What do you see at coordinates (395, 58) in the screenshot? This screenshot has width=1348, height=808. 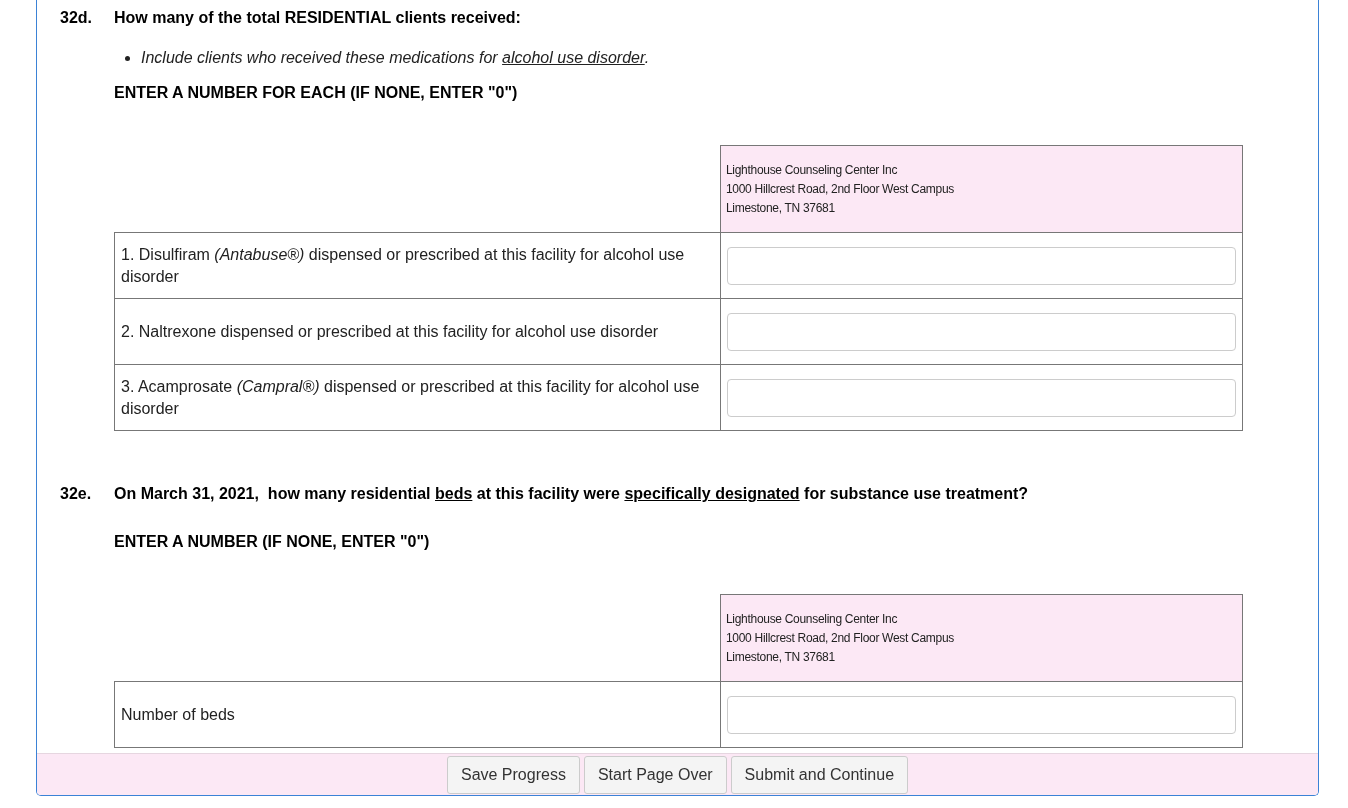 I see `bullet-text: Include clients who received these medications for alcohol use disorder.` at bounding box center [395, 58].